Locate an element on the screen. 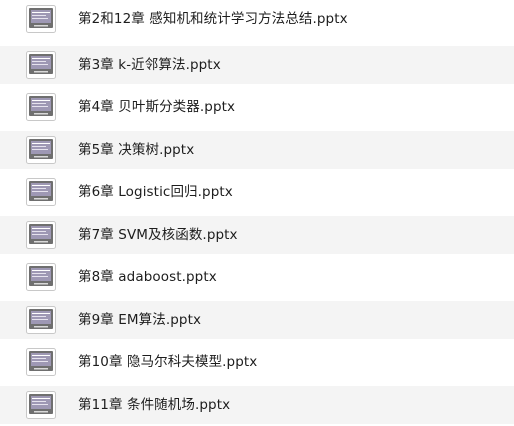 The height and width of the screenshot is (426, 514). file-name: 第6章 Logistic回归.pptx is located at coordinates (155, 192).